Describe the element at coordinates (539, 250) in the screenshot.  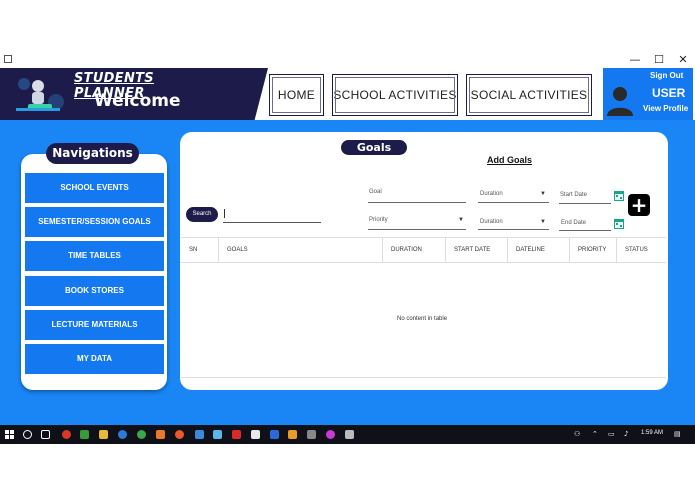
I see `column-header-dateline: DATELINE` at that location.